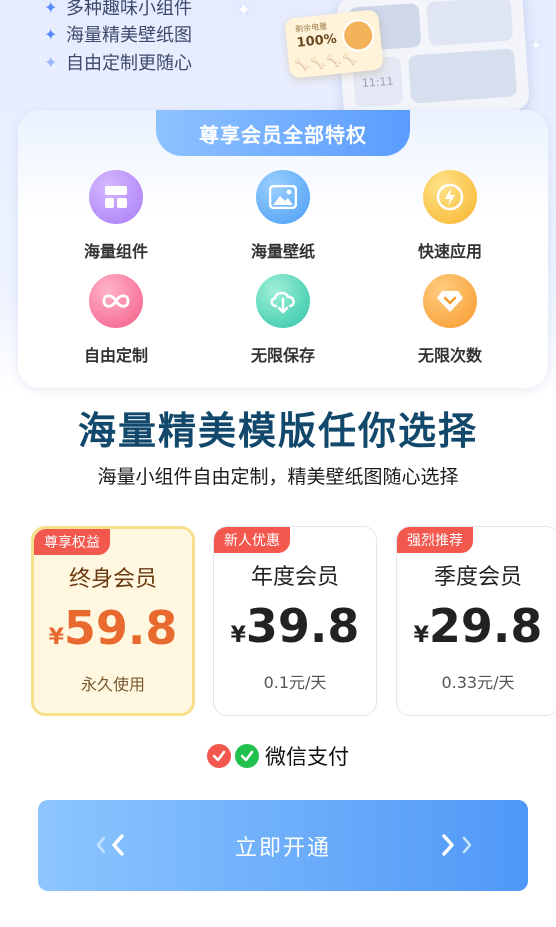 This screenshot has height=927, width=556. I want to click on image-icon, so click(283, 197).